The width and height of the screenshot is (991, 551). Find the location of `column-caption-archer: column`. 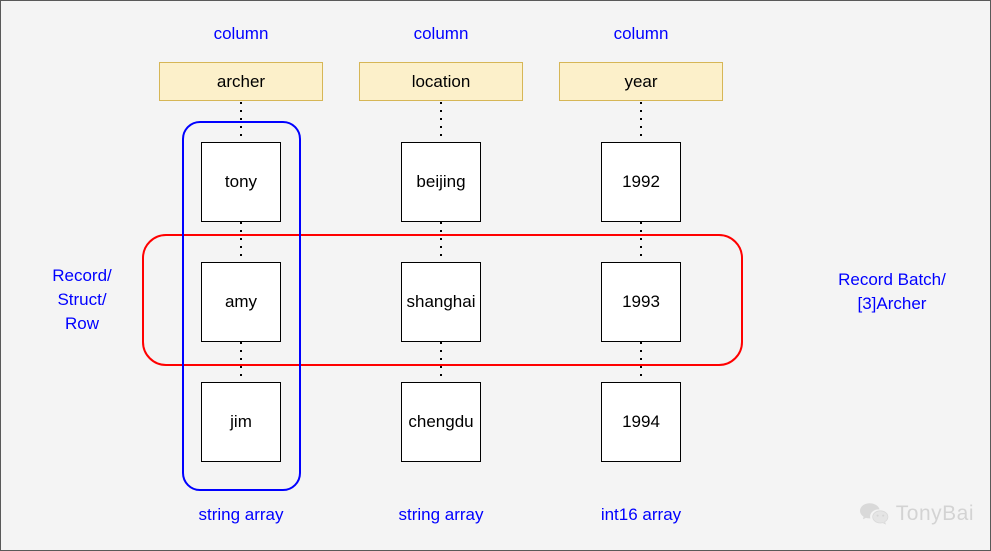

column-caption-archer: column is located at coordinates (241, 33).